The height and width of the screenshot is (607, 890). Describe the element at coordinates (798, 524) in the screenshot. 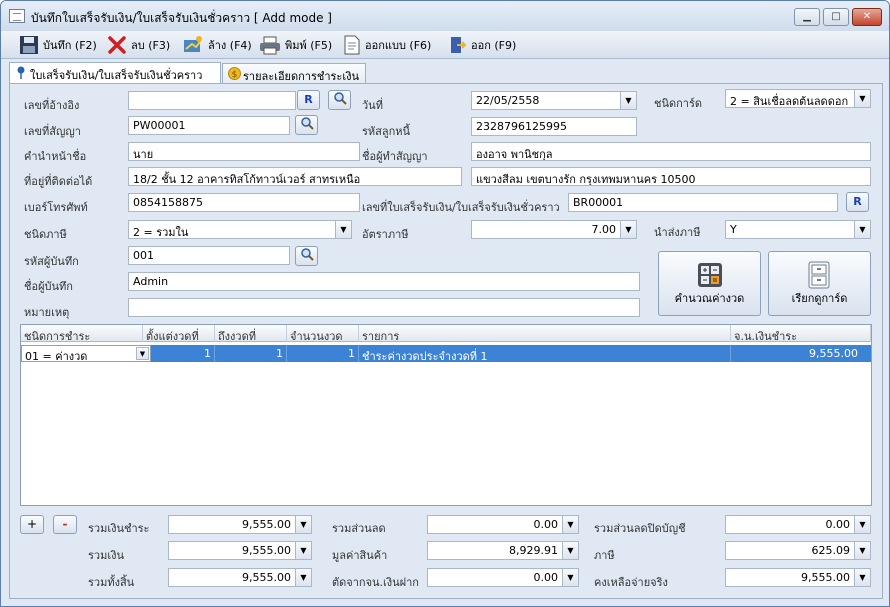

I see `close-discount-field: 0.00 ▼` at that location.